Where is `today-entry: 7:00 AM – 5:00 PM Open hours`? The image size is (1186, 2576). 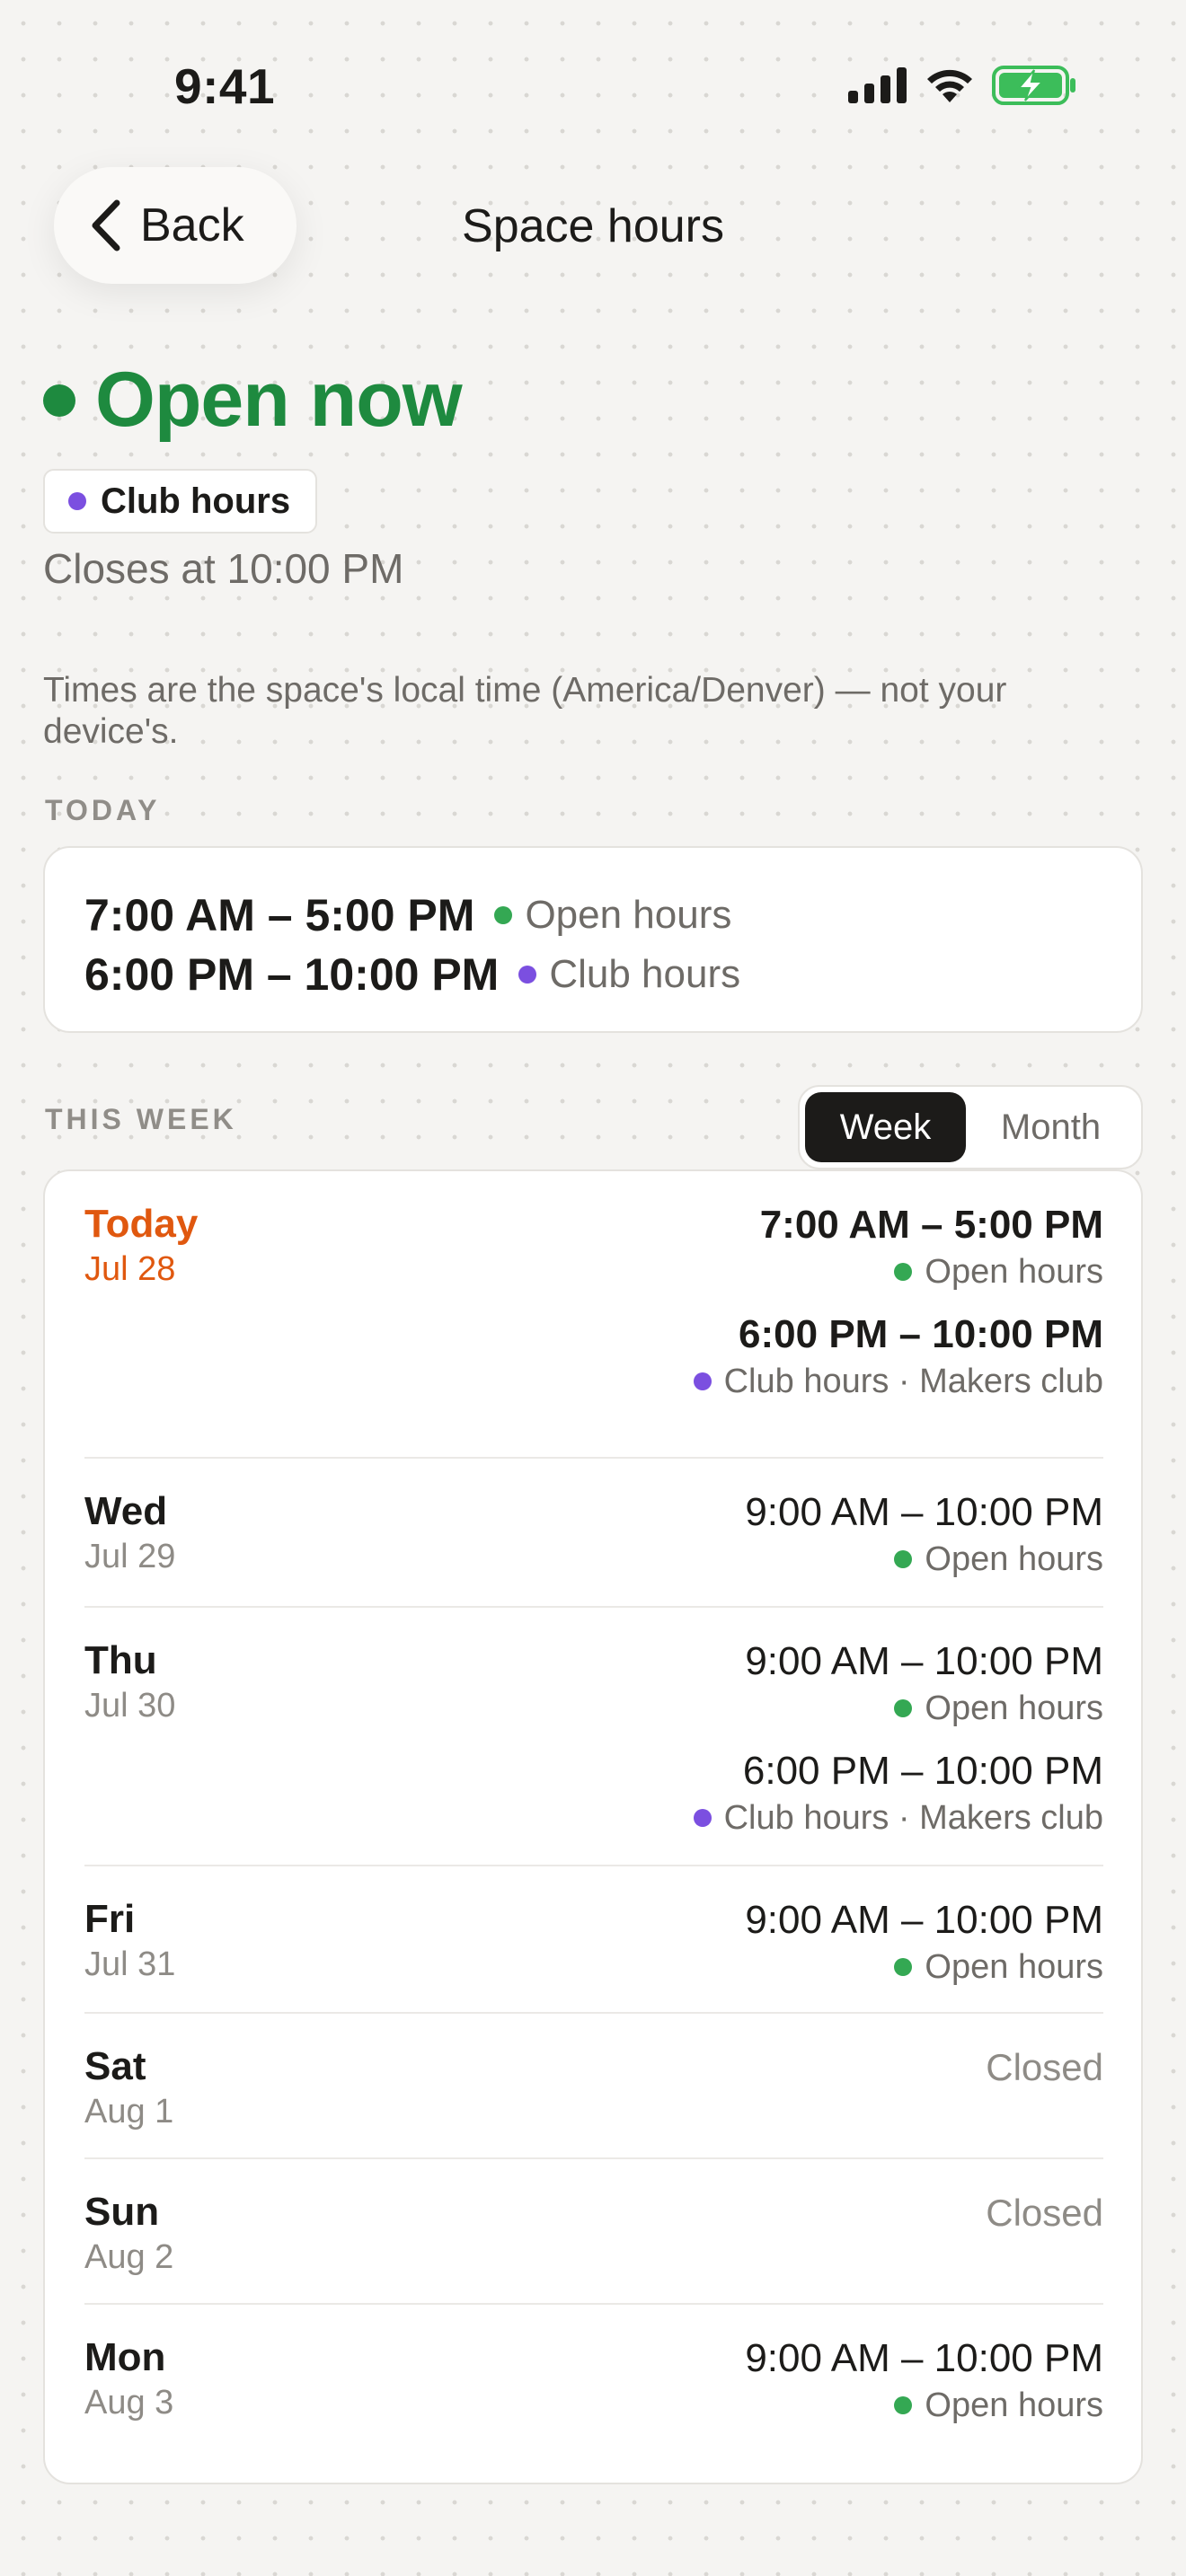 today-entry: 7:00 AM – 5:00 PM Open hours is located at coordinates (612, 915).